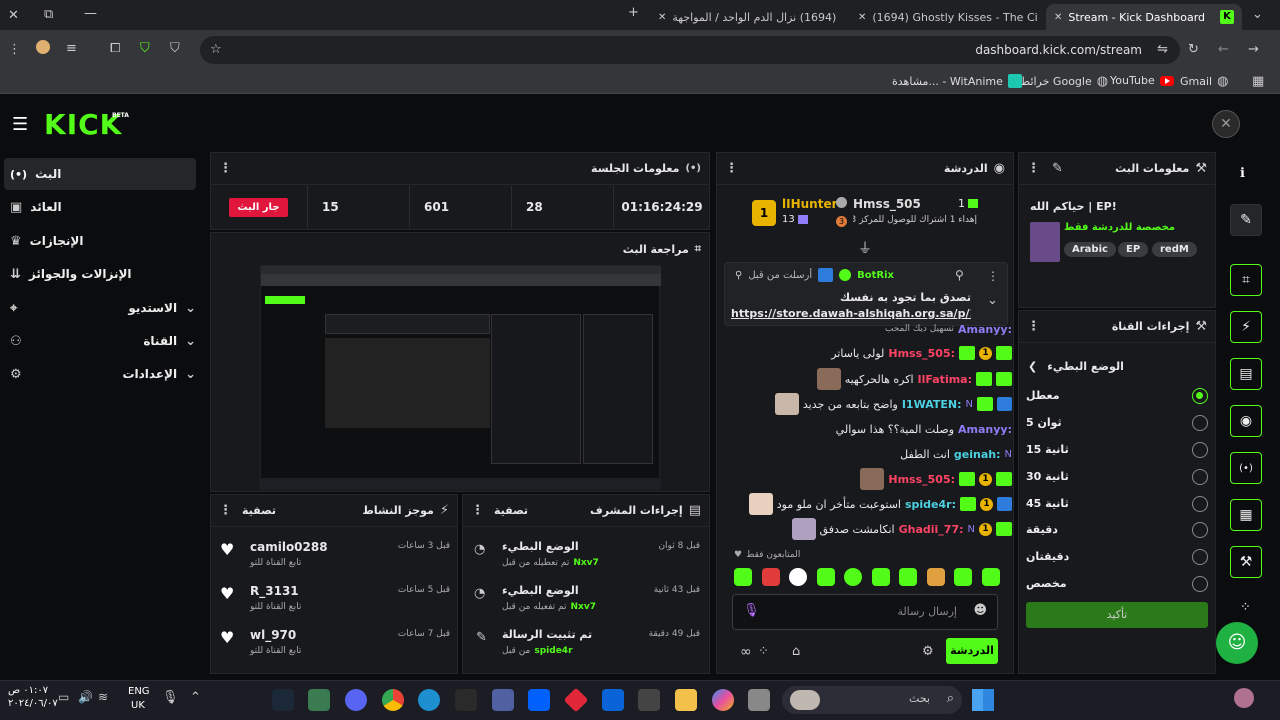 Image resolution: width=1280 pixels, height=720 pixels. What do you see at coordinates (1076, 366) in the screenshot?
I see `slow-mode-header: ❮ الوضع البطيء` at bounding box center [1076, 366].